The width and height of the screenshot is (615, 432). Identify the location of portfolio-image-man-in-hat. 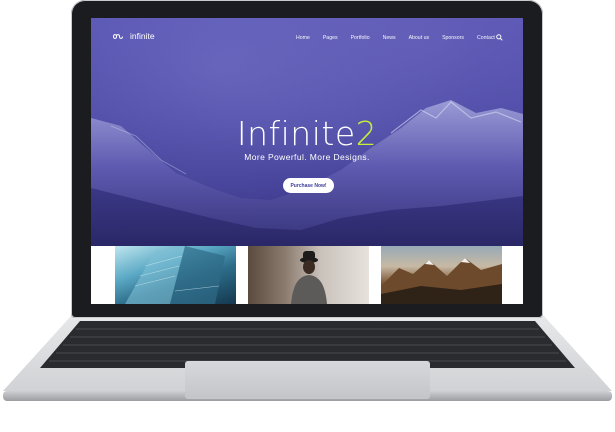
(308, 275).